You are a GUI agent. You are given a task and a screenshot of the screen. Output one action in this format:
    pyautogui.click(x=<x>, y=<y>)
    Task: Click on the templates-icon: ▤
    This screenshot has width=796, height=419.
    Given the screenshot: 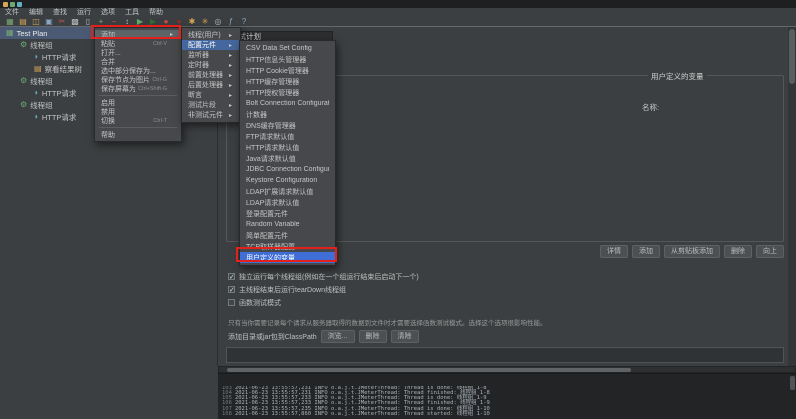 What is the action you would take?
    pyautogui.click(x=23, y=21)
    